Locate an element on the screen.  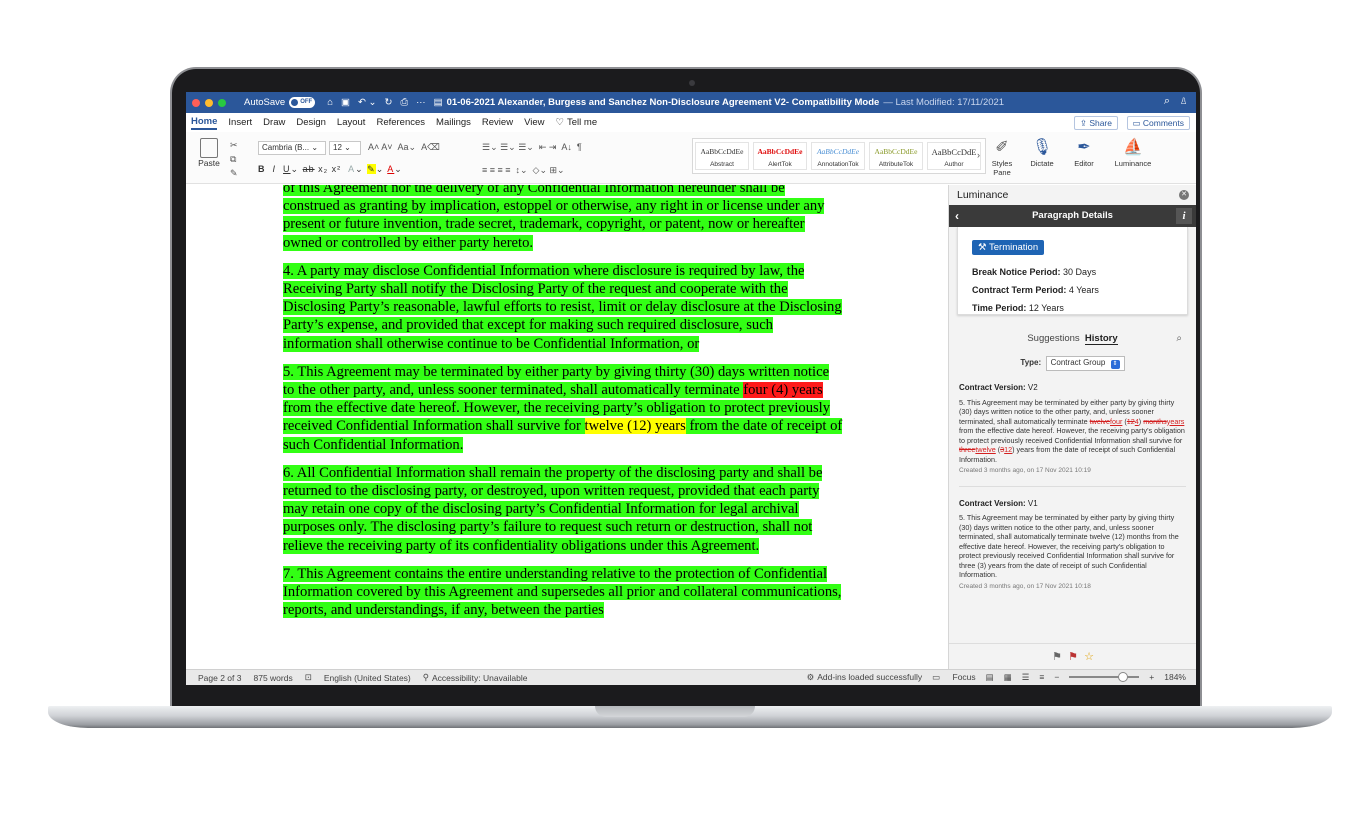
pane-footer: ⚑ ⚑ ☆ is located at coordinates (1072, 656).